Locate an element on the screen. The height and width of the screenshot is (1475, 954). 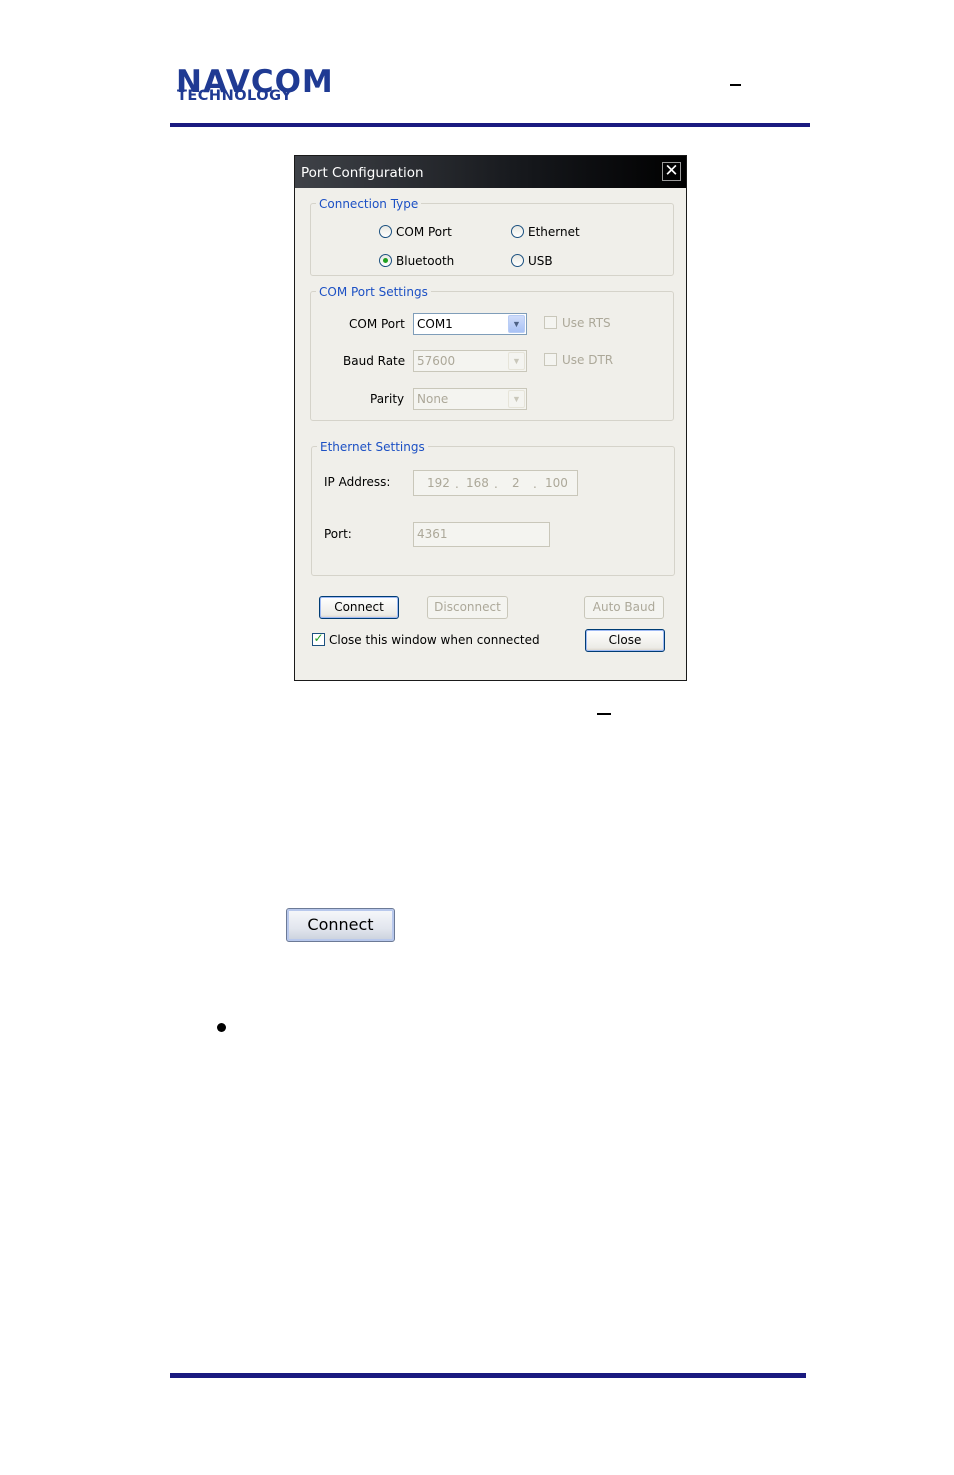
use-dtr-checkbox is located at coordinates (550, 359).